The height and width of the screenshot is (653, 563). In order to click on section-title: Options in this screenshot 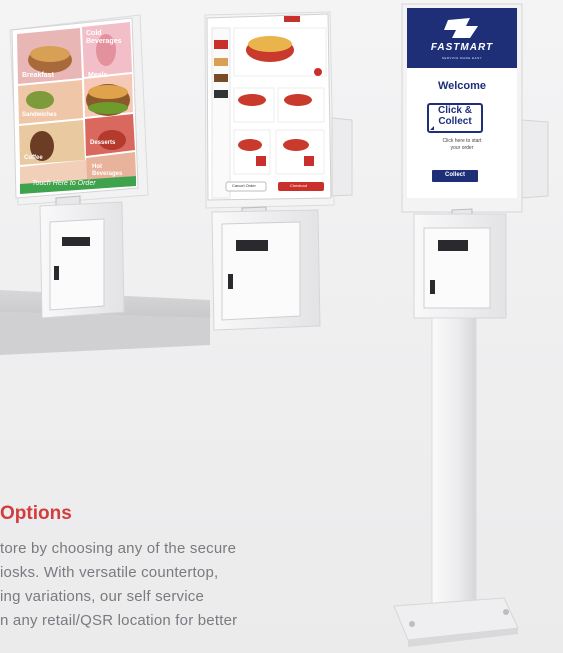, I will do `click(36, 513)`.